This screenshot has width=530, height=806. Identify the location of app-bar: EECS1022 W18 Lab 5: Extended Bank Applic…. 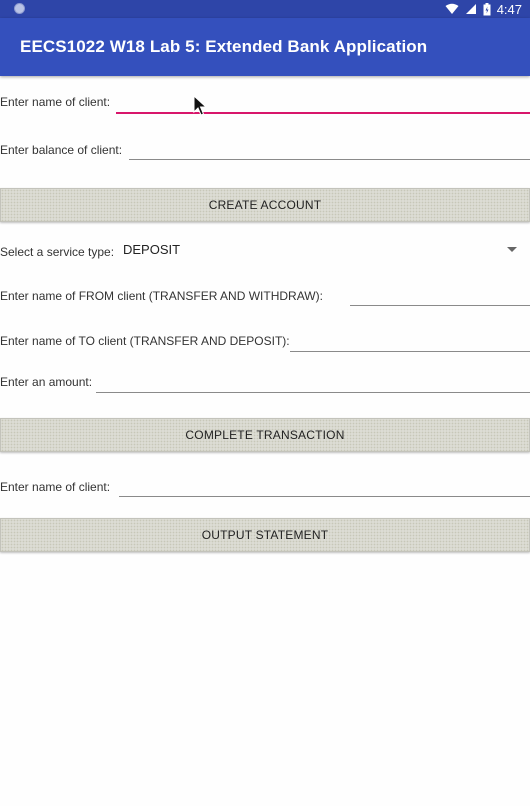
(265, 47).